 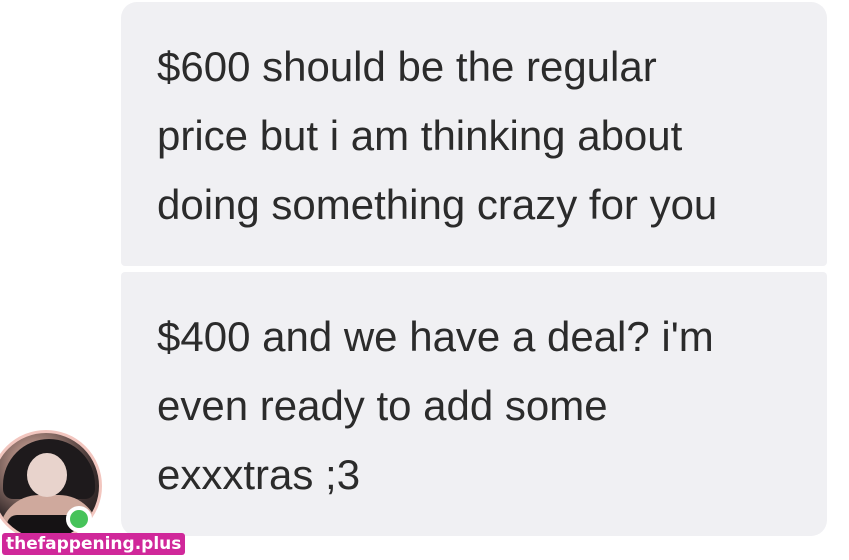 I want to click on message-text-line: exxxtras ;3, so click(x=259, y=474).